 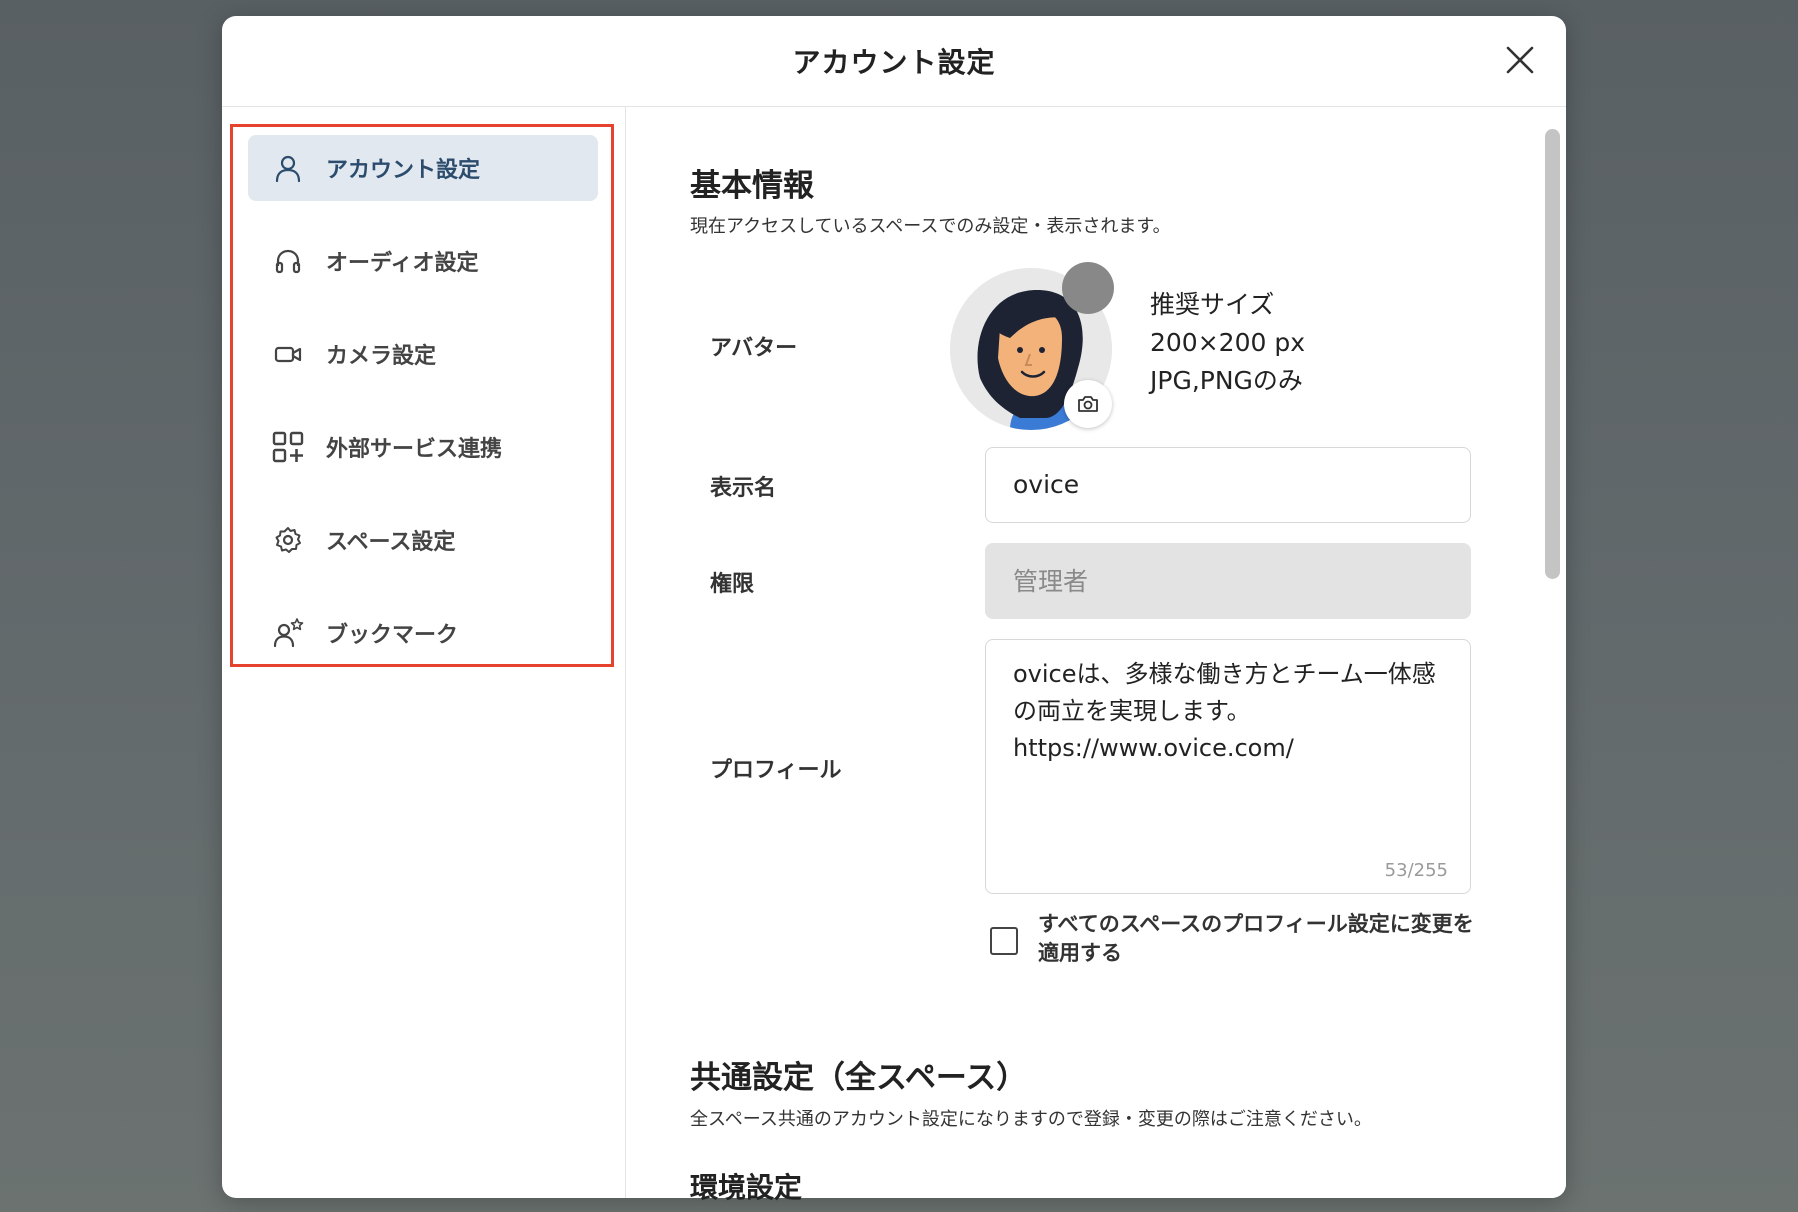 I want to click on sidebar-item-label: 外部サービス連携, so click(x=414, y=449).